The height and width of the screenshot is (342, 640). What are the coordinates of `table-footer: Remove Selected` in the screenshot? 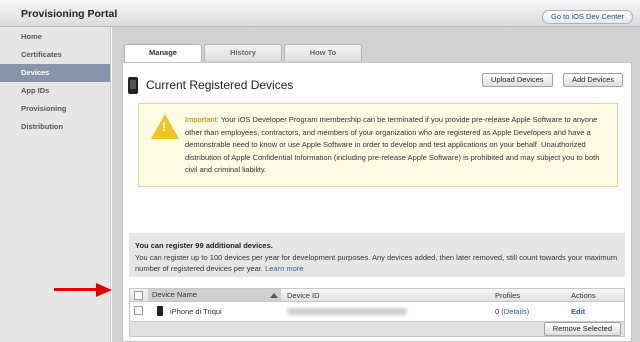 It's located at (377, 329).